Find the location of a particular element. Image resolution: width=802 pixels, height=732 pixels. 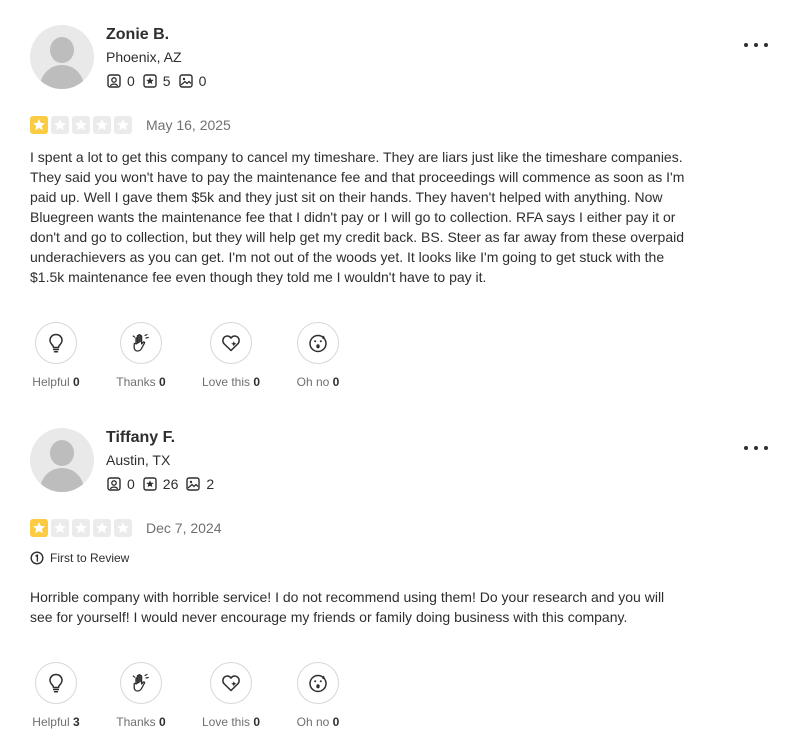

reviews-count: 5 is located at coordinates (166, 81).